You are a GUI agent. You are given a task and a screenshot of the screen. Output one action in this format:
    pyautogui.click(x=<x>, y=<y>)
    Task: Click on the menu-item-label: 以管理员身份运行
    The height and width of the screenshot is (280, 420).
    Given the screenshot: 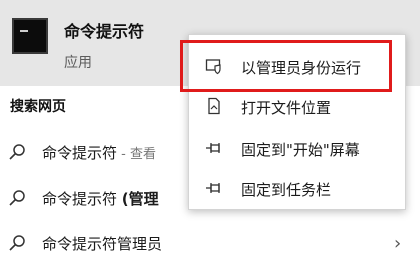 What is the action you would take?
    pyautogui.click(x=301, y=68)
    